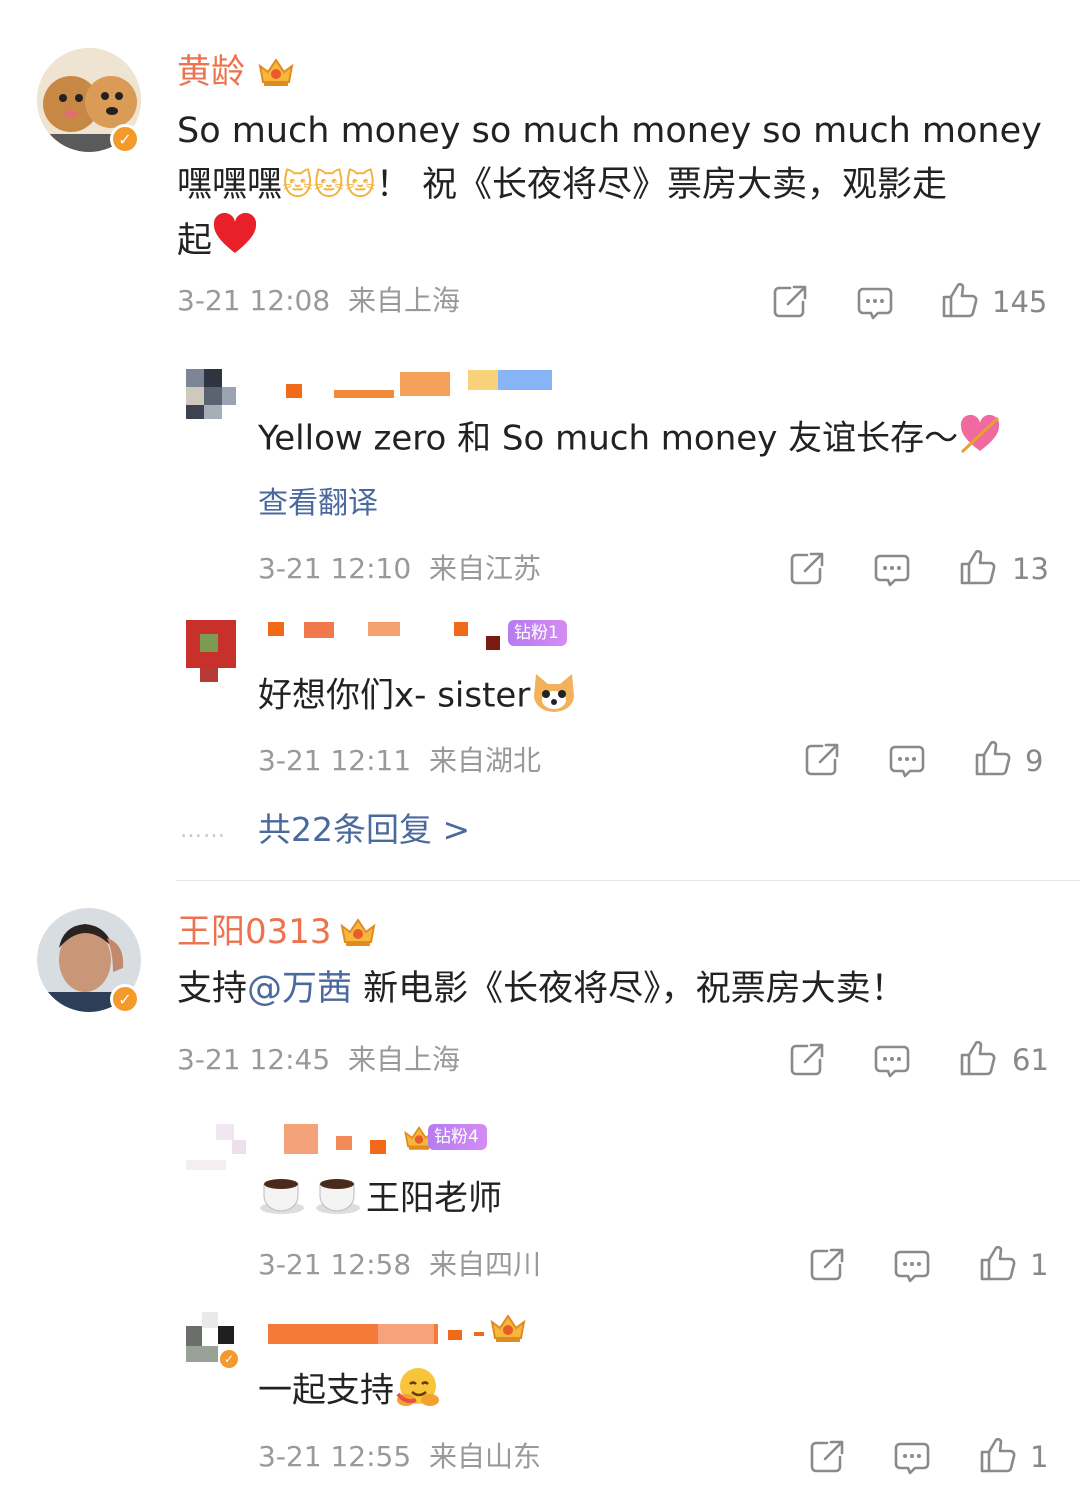 The image size is (1080, 1494). Describe the element at coordinates (554, 697) in the screenshot. I see `dog-face-emoji` at that location.